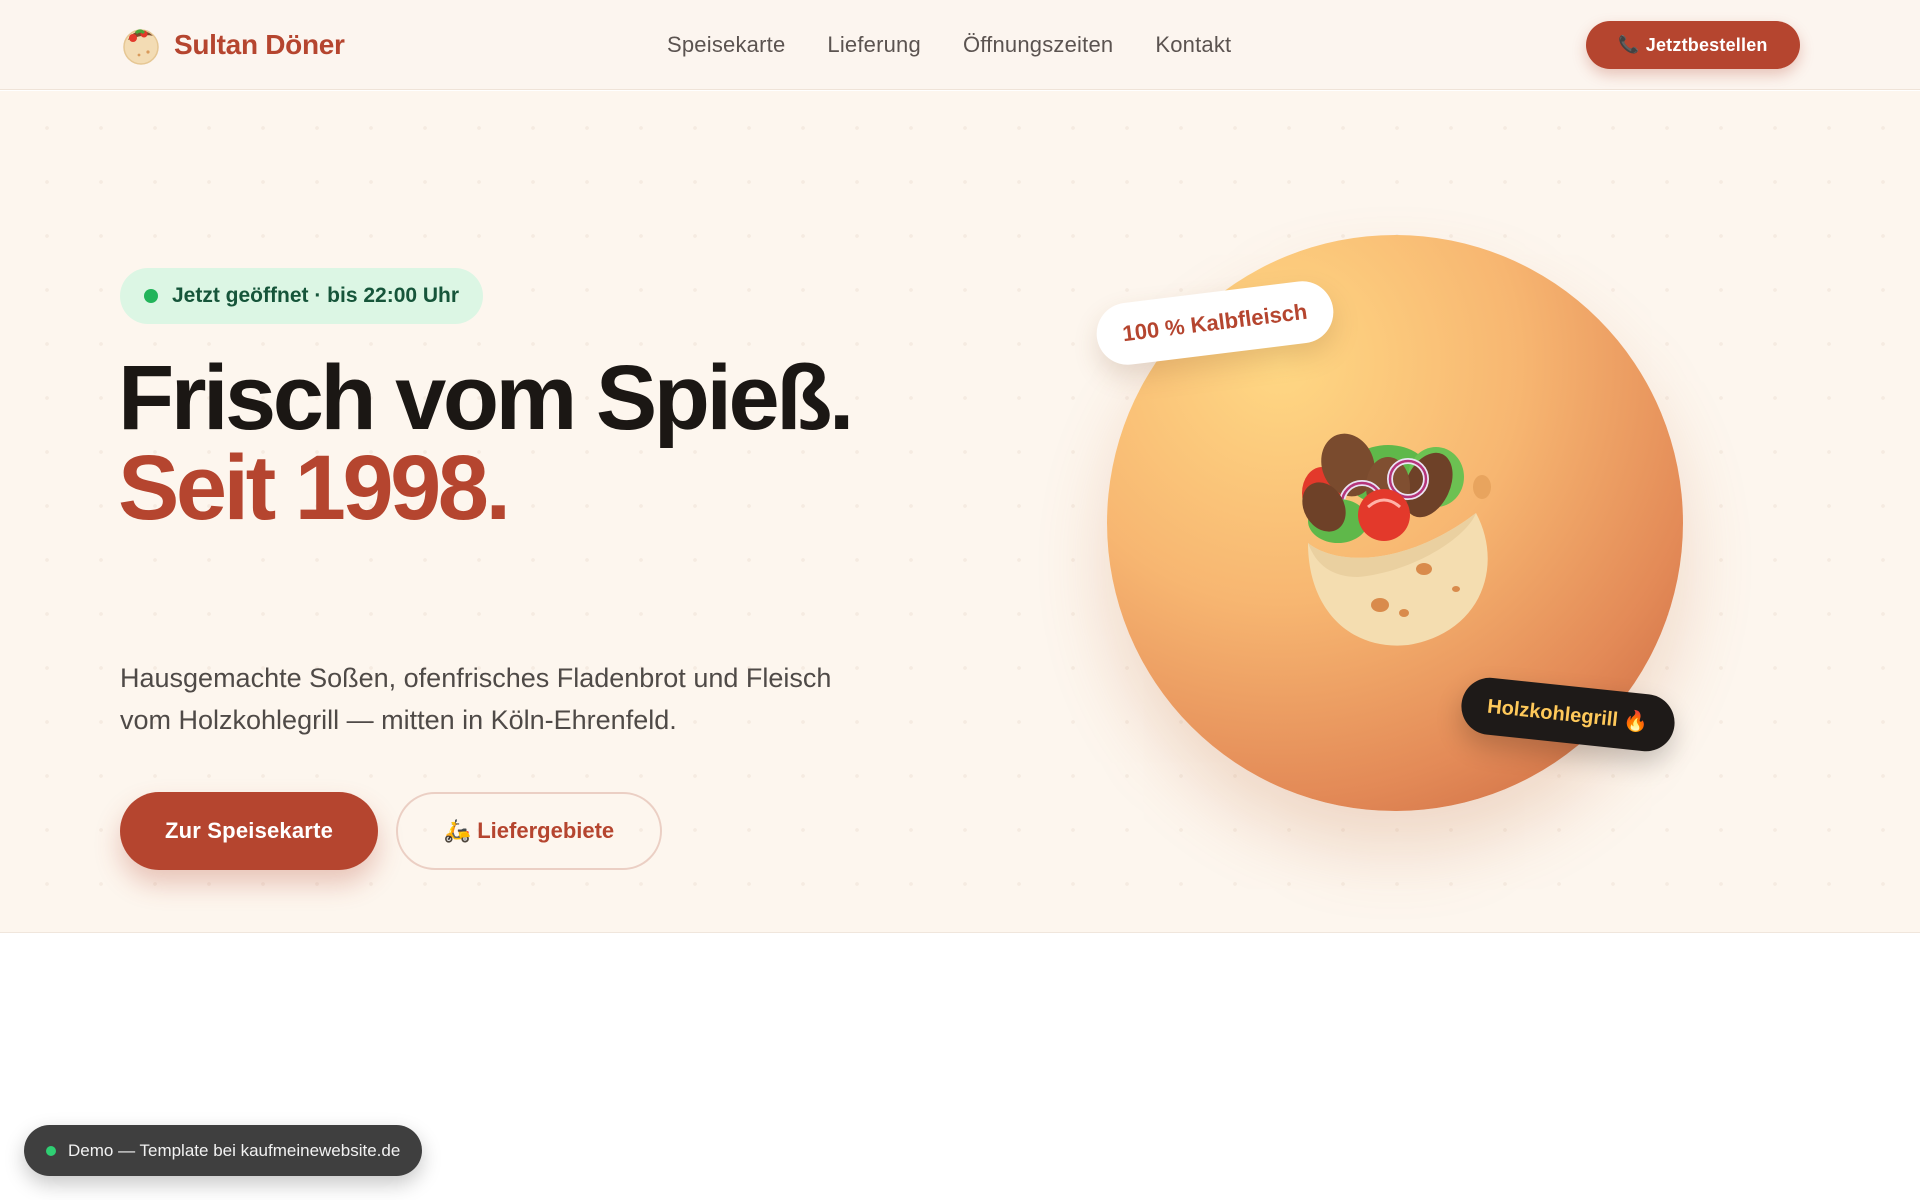 The width and height of the screenshot is (1920, 1200). Describe the element at coordinates (1706, 44) in the screenshot. I see `order-now-label: Jetztbestellen` at that location.